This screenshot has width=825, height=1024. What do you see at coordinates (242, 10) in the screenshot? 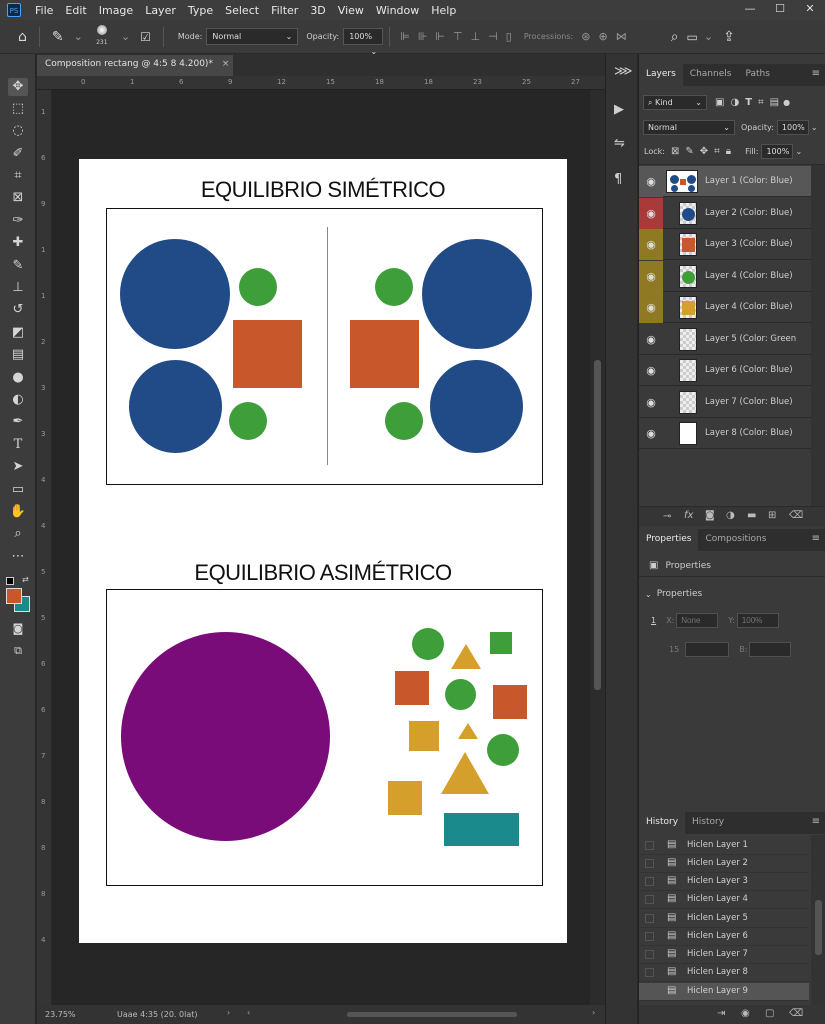
I see `menu-select: Select` at bounding box center [242, 10].